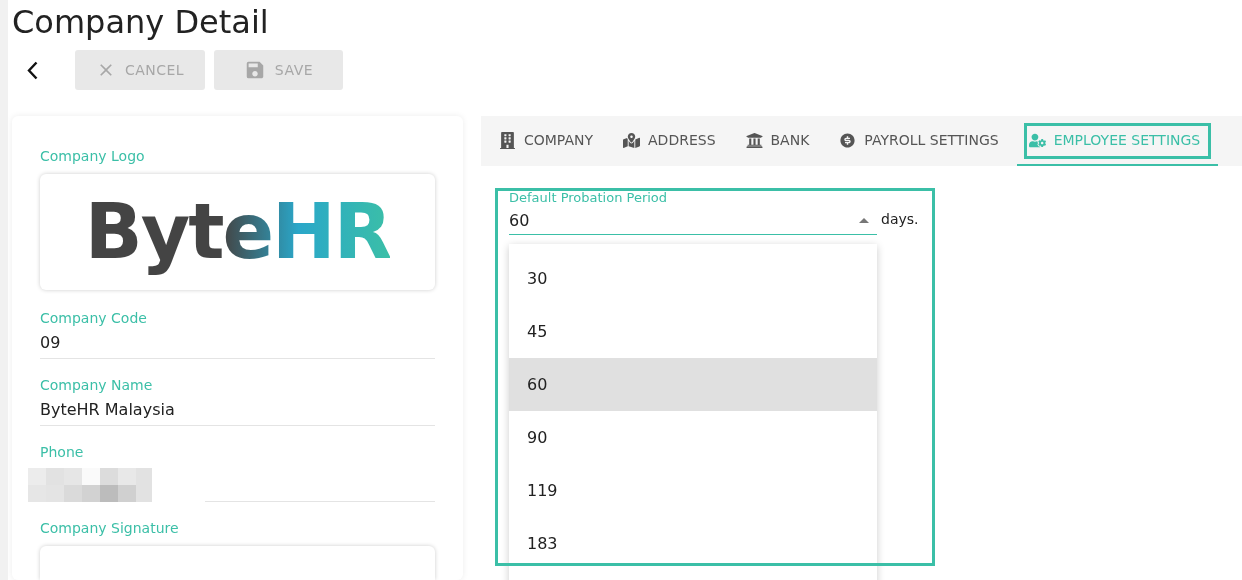 The height and width of the screenshot is (580, 1242). Describe the element at coordinates (32, 70) in the screenshot. I see `back-icon` at that location.